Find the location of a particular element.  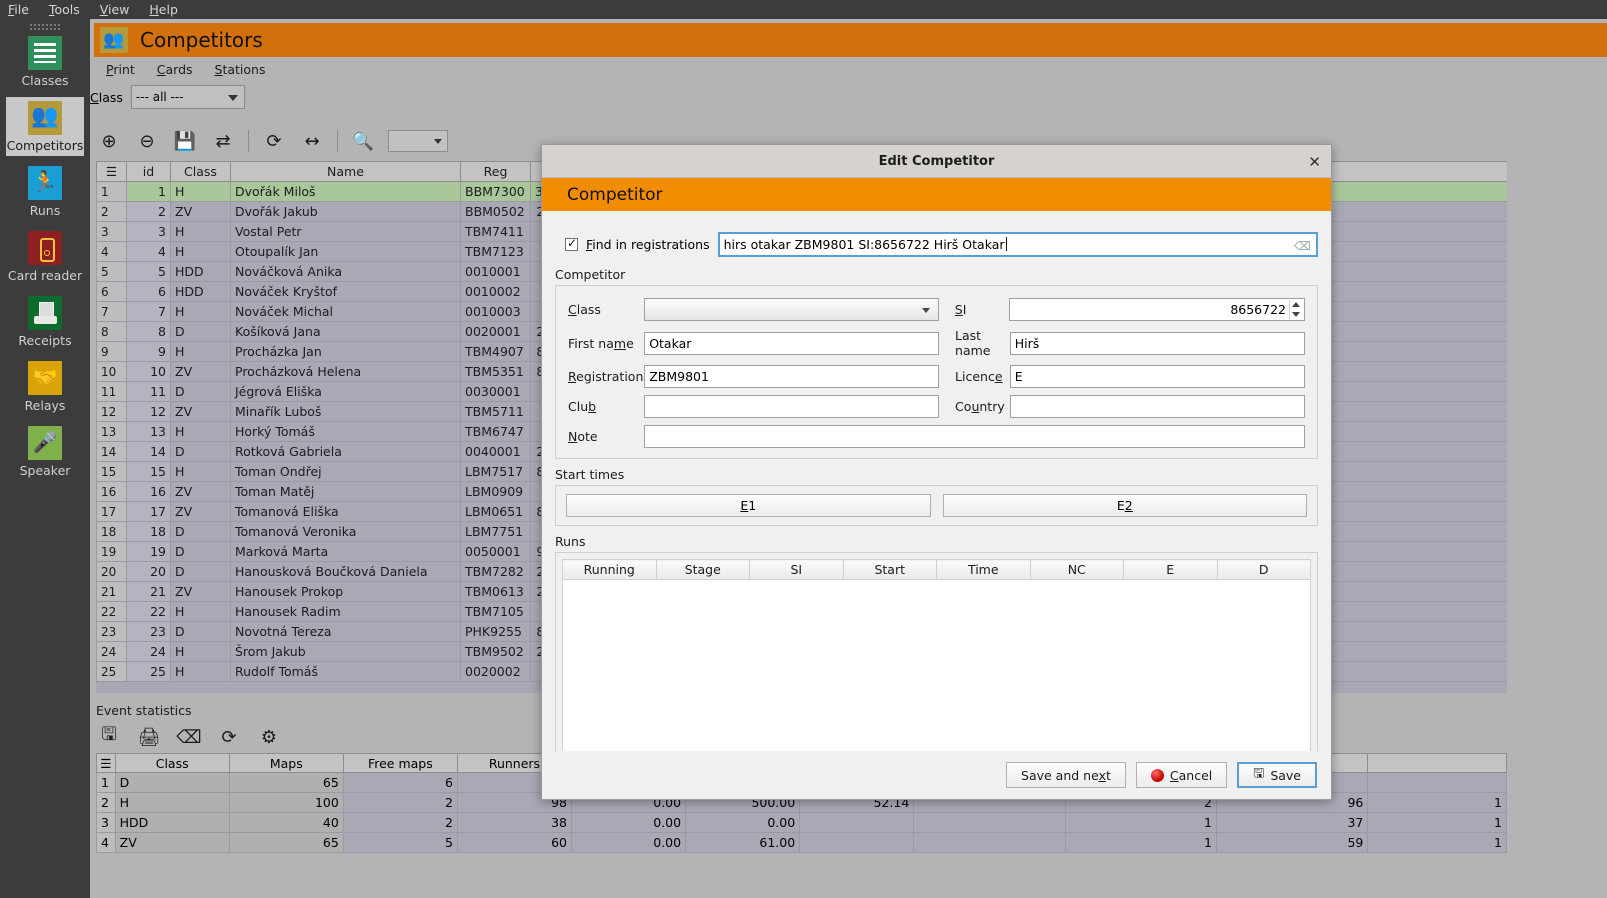

export-button: 🖫 is located at coordinates (109, 737).